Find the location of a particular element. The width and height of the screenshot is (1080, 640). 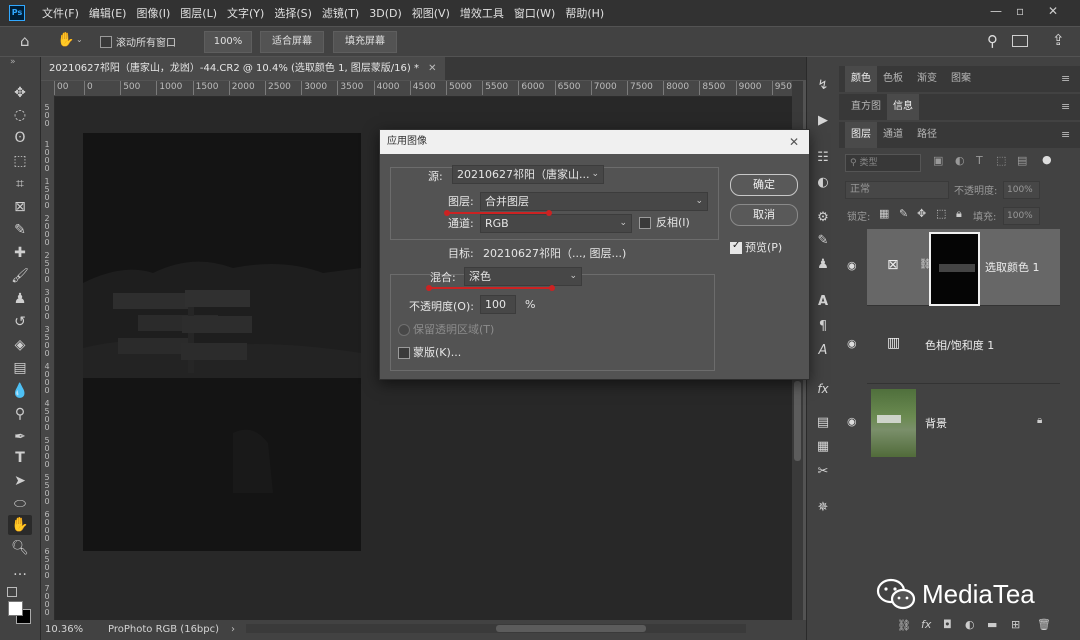

trash-icon: 🗑︎ is located at coordinates (1044, 624).